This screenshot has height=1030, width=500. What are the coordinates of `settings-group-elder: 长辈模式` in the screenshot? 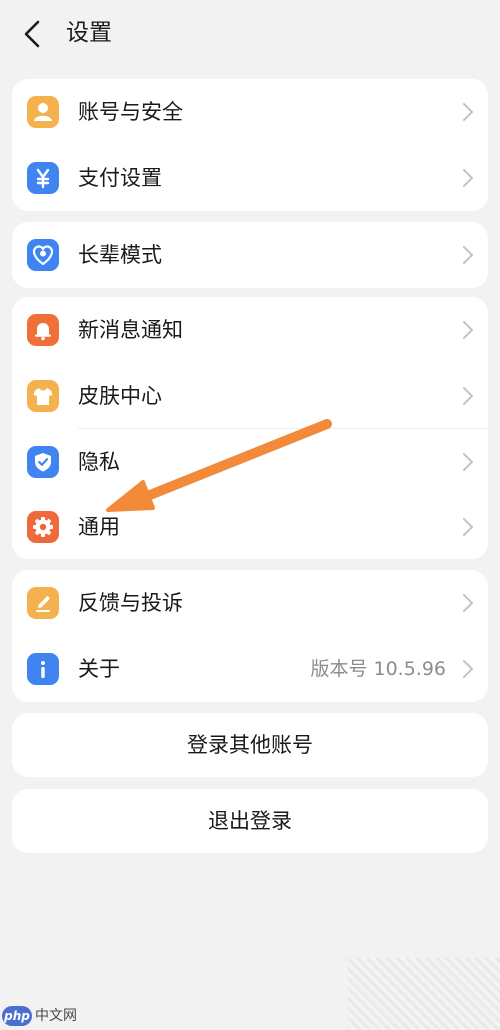 It's located at (250, 255).